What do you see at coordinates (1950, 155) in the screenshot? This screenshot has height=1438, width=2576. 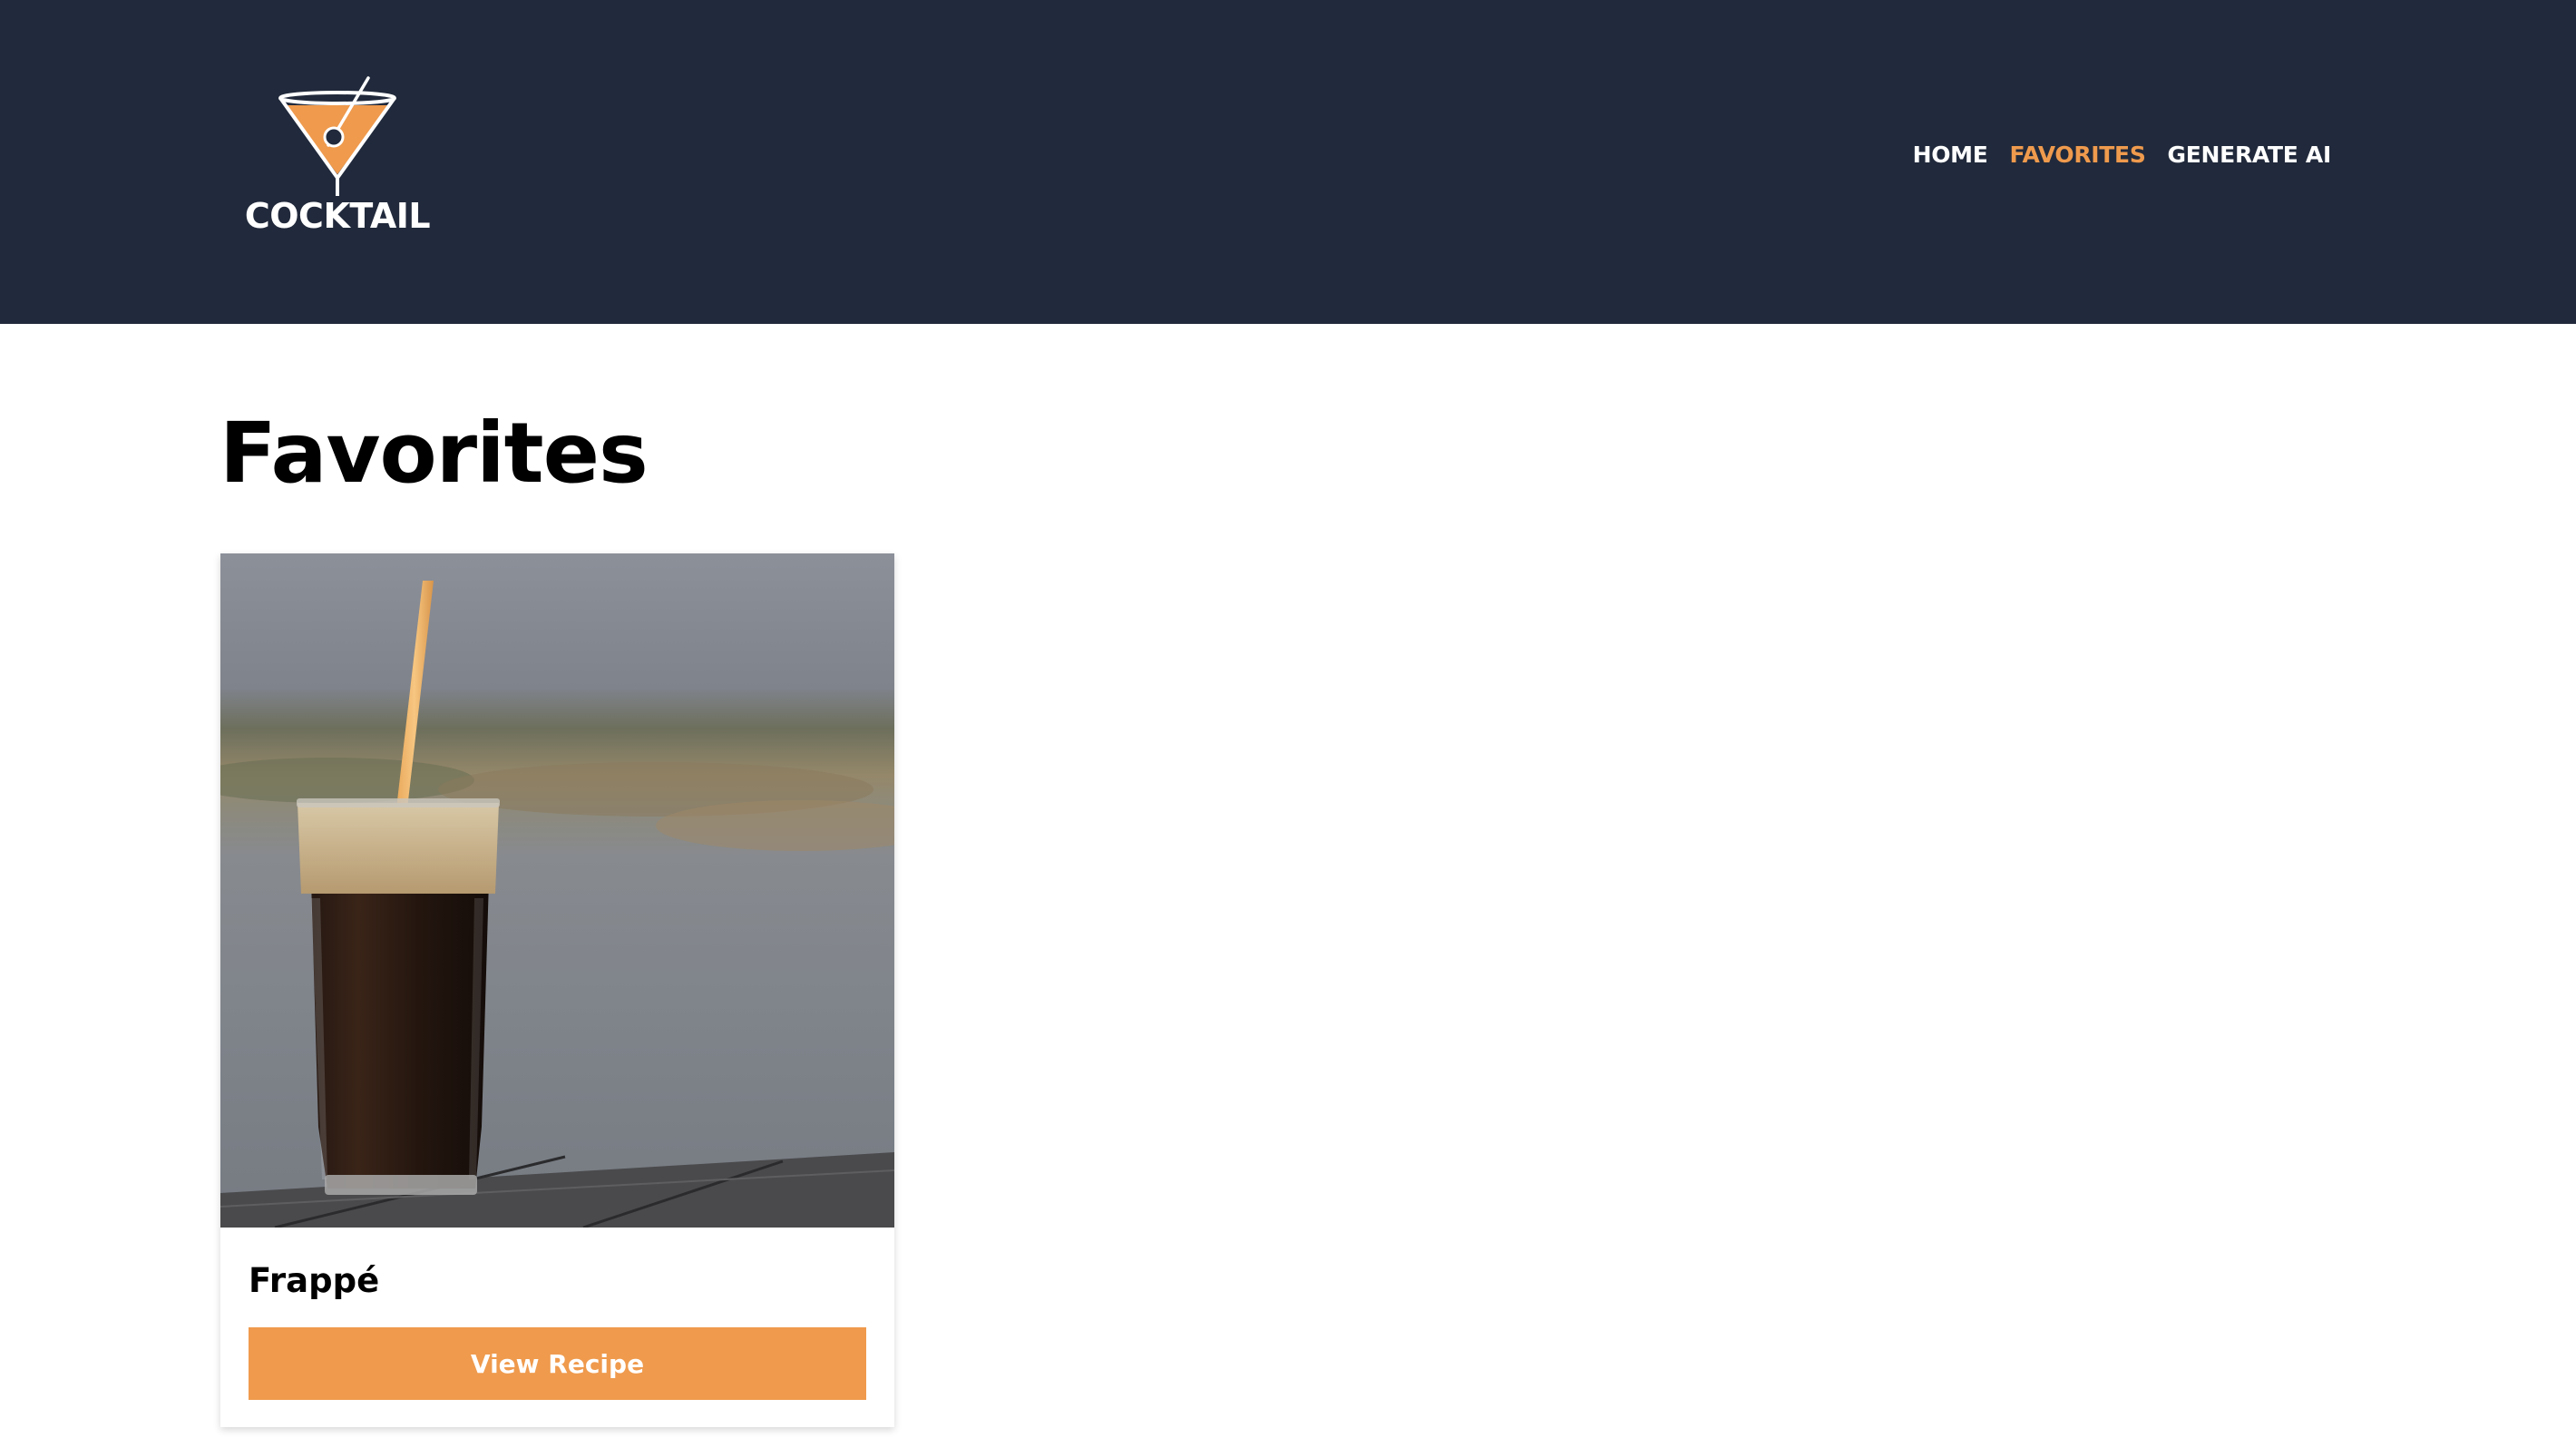 I see `nav-home-link: HOME` at bounding box center [1950, 155].